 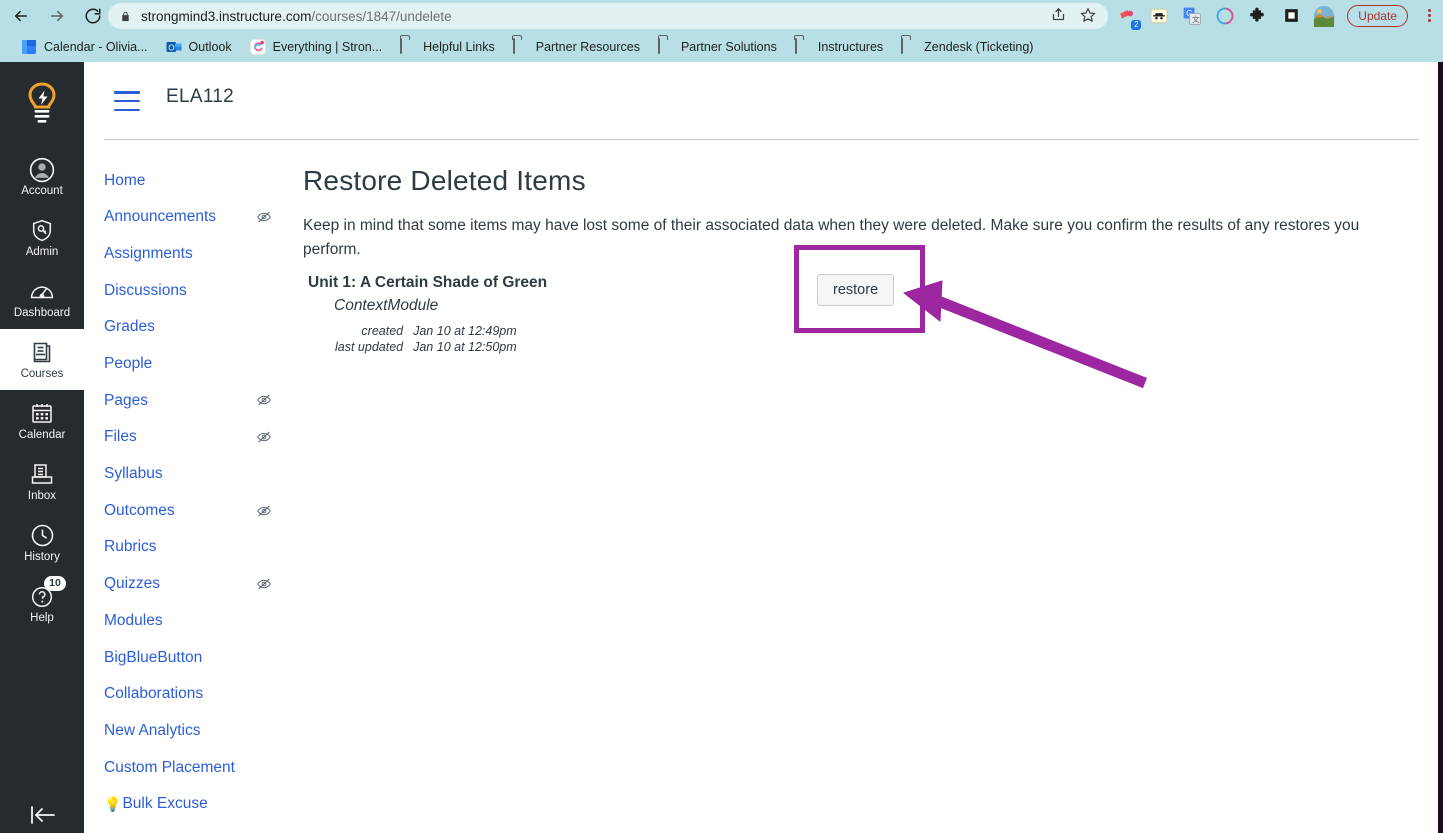 I want to click on bookmark-label: Instructures, so click(x=850, y=46).